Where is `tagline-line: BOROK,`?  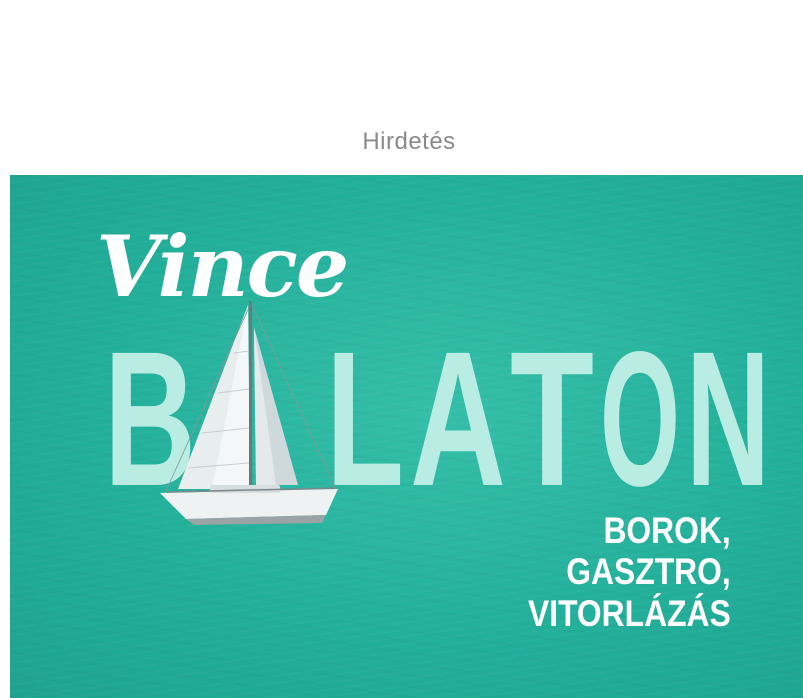 tagline-line: BOROK, is located at coordinates (667, 530).